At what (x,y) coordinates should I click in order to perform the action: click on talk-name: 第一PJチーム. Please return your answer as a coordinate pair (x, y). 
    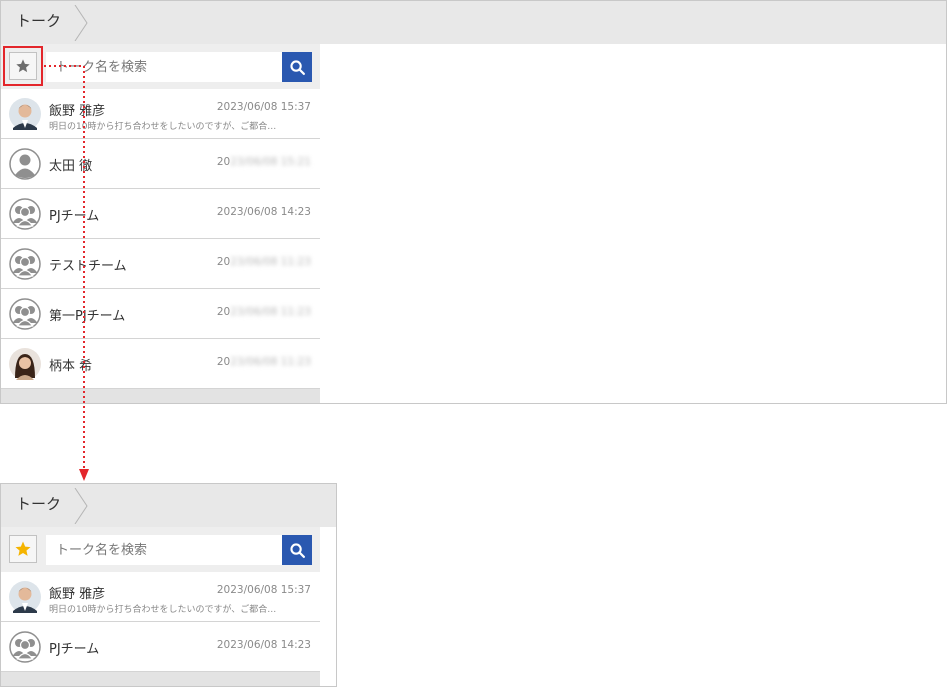
    Looking at the image, I should click on (87, 316).